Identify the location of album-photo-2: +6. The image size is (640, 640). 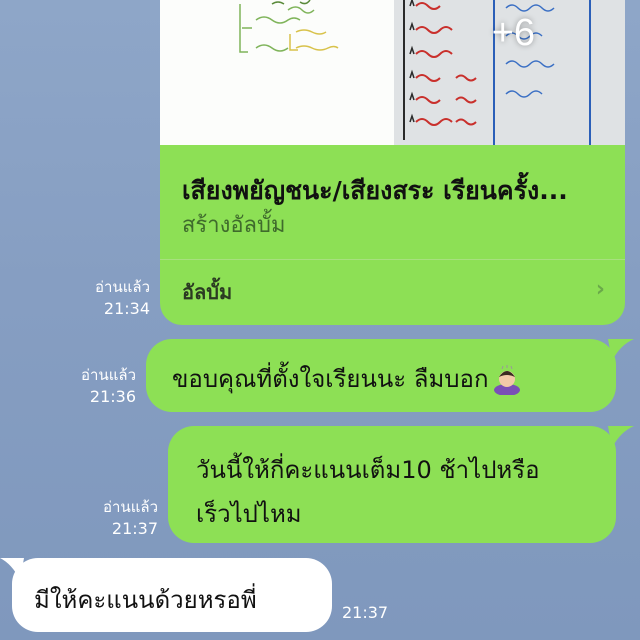
(509, 72).